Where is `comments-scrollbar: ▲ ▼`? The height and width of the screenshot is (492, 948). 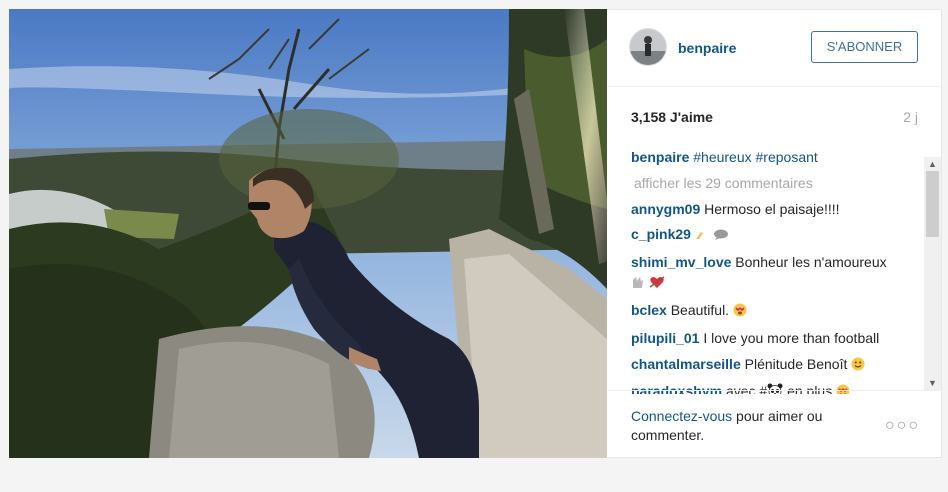
comments-scrollbar: ▲ ▼ is located at coordinates (932, 273).